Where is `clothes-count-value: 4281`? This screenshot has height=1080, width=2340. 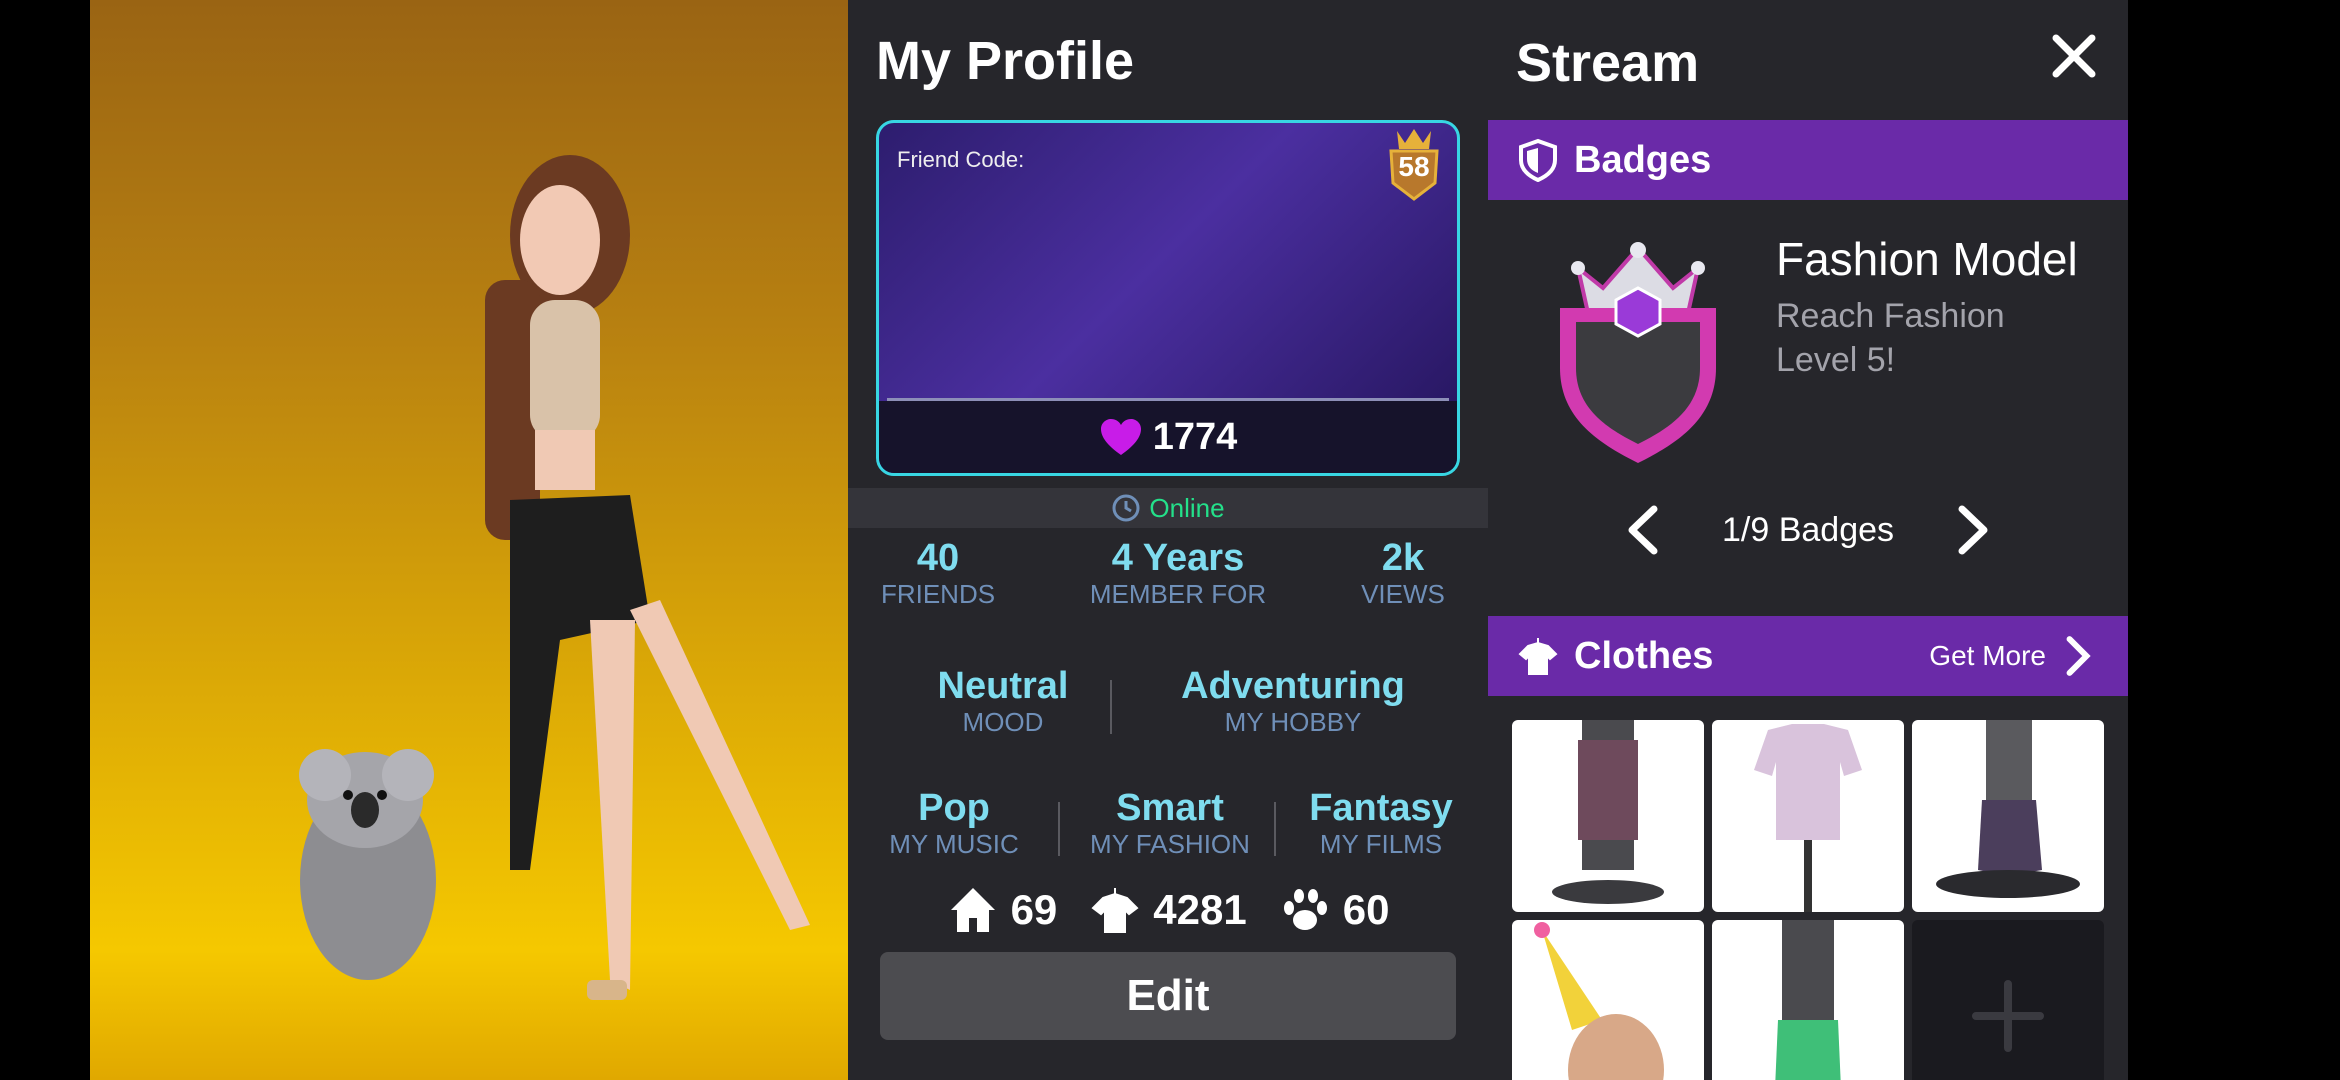
clothes-count-value: 4281 is located at coordinates (1200, 909).